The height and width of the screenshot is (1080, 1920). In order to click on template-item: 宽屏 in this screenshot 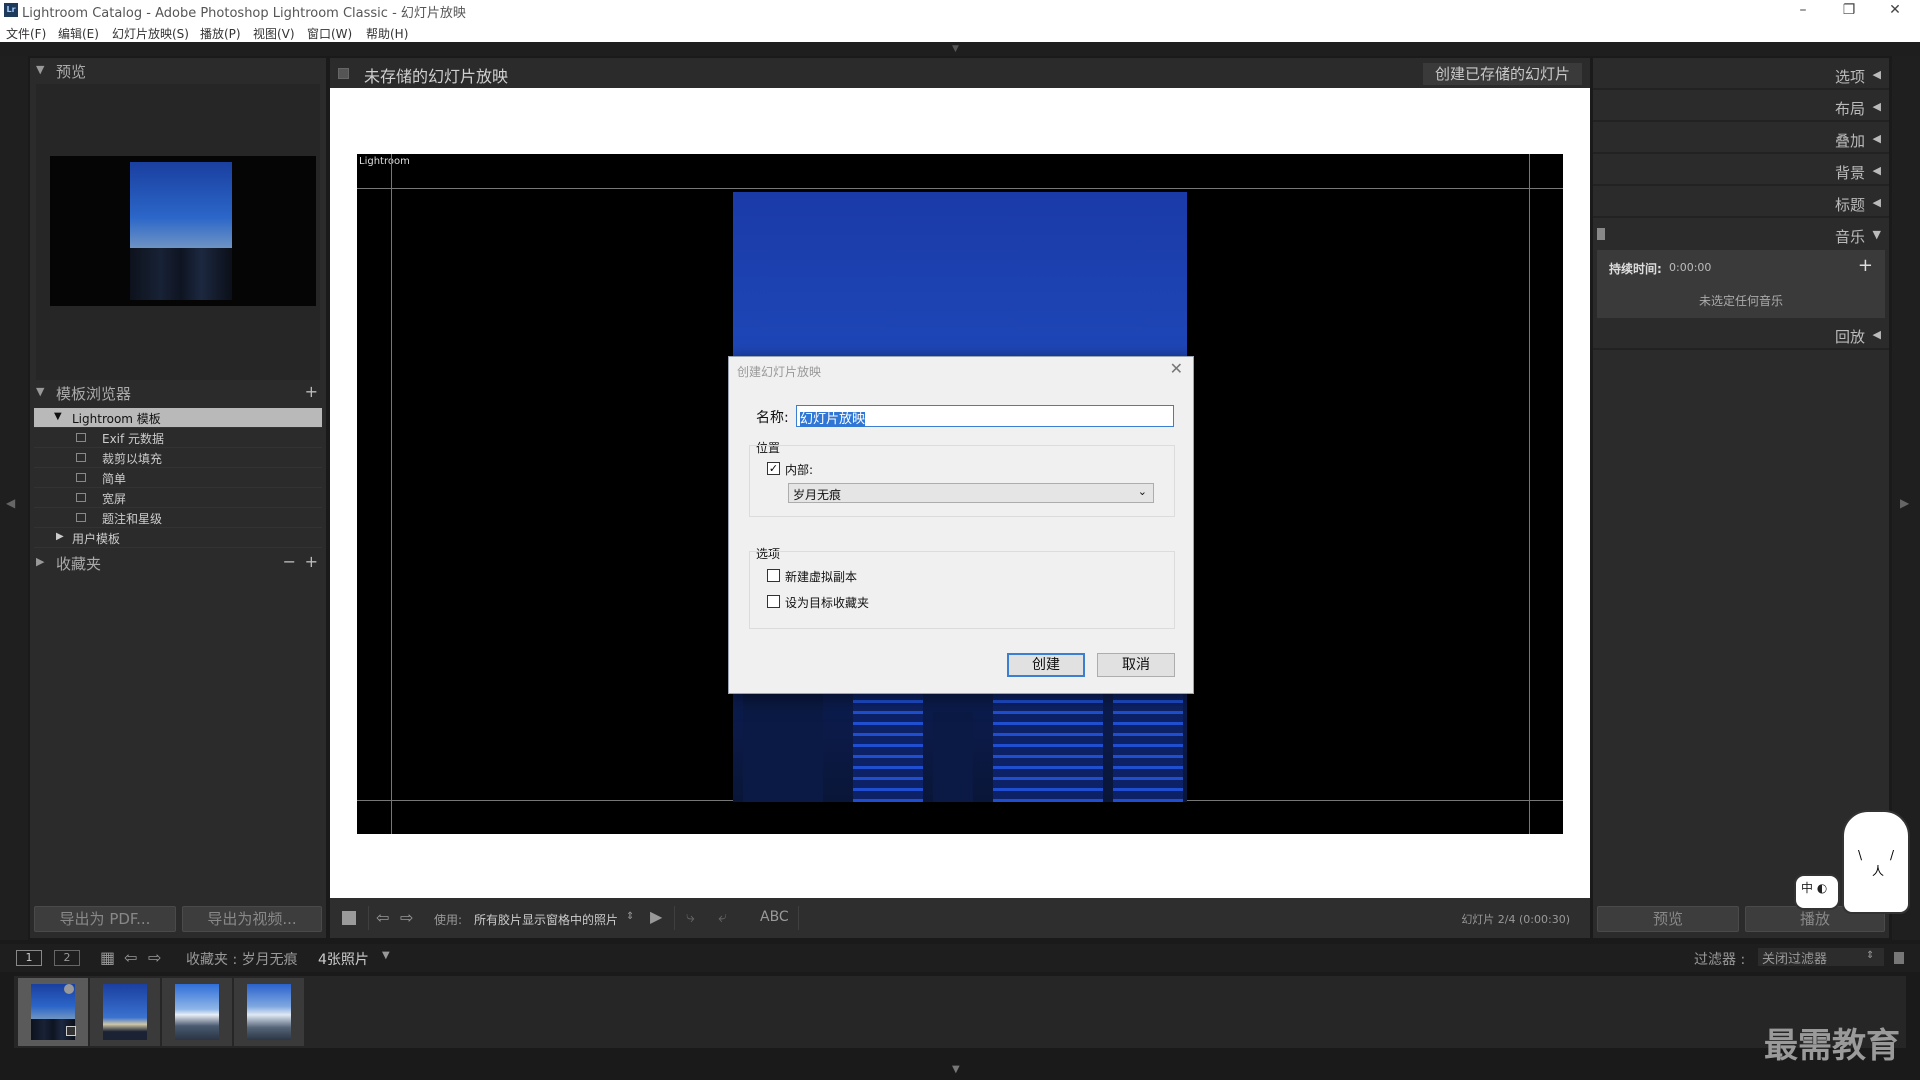, I will do `click(178, 498)`.